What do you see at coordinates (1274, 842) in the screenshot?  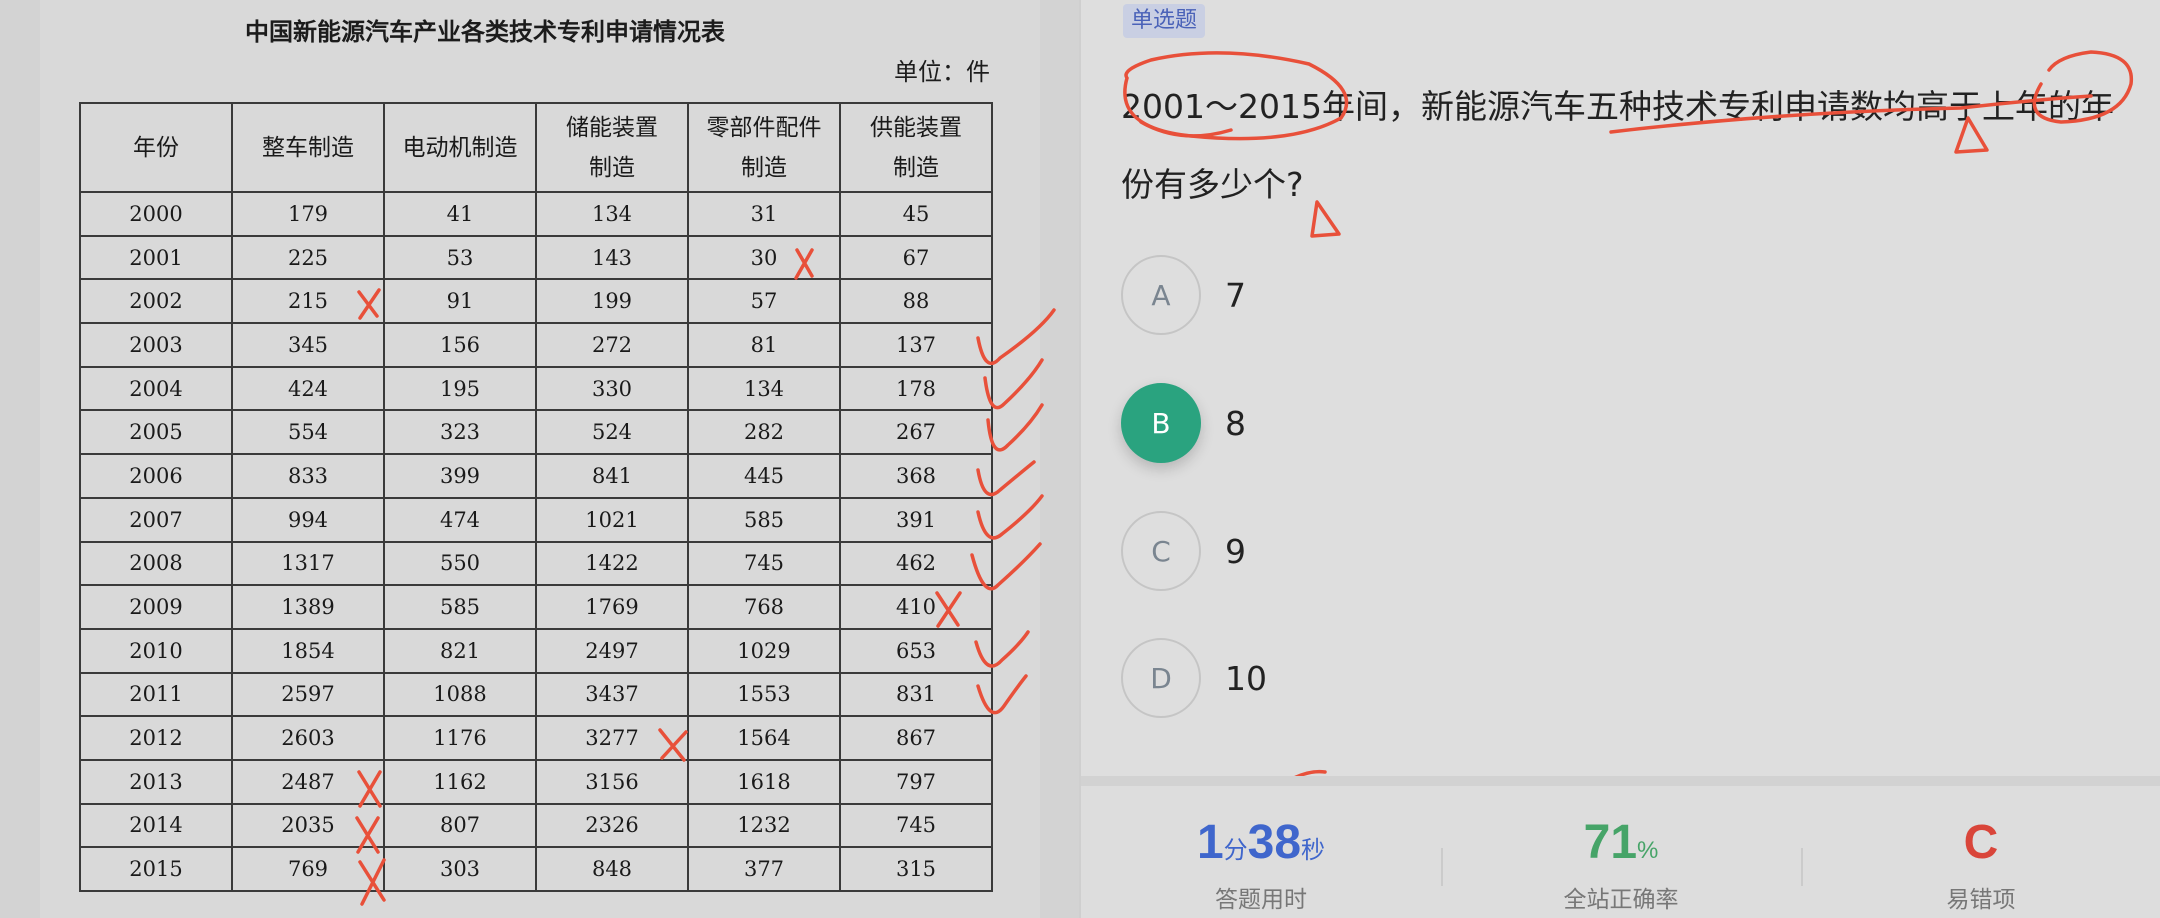 I see `time-seconds: 38` at bounding box center [1274, 842].